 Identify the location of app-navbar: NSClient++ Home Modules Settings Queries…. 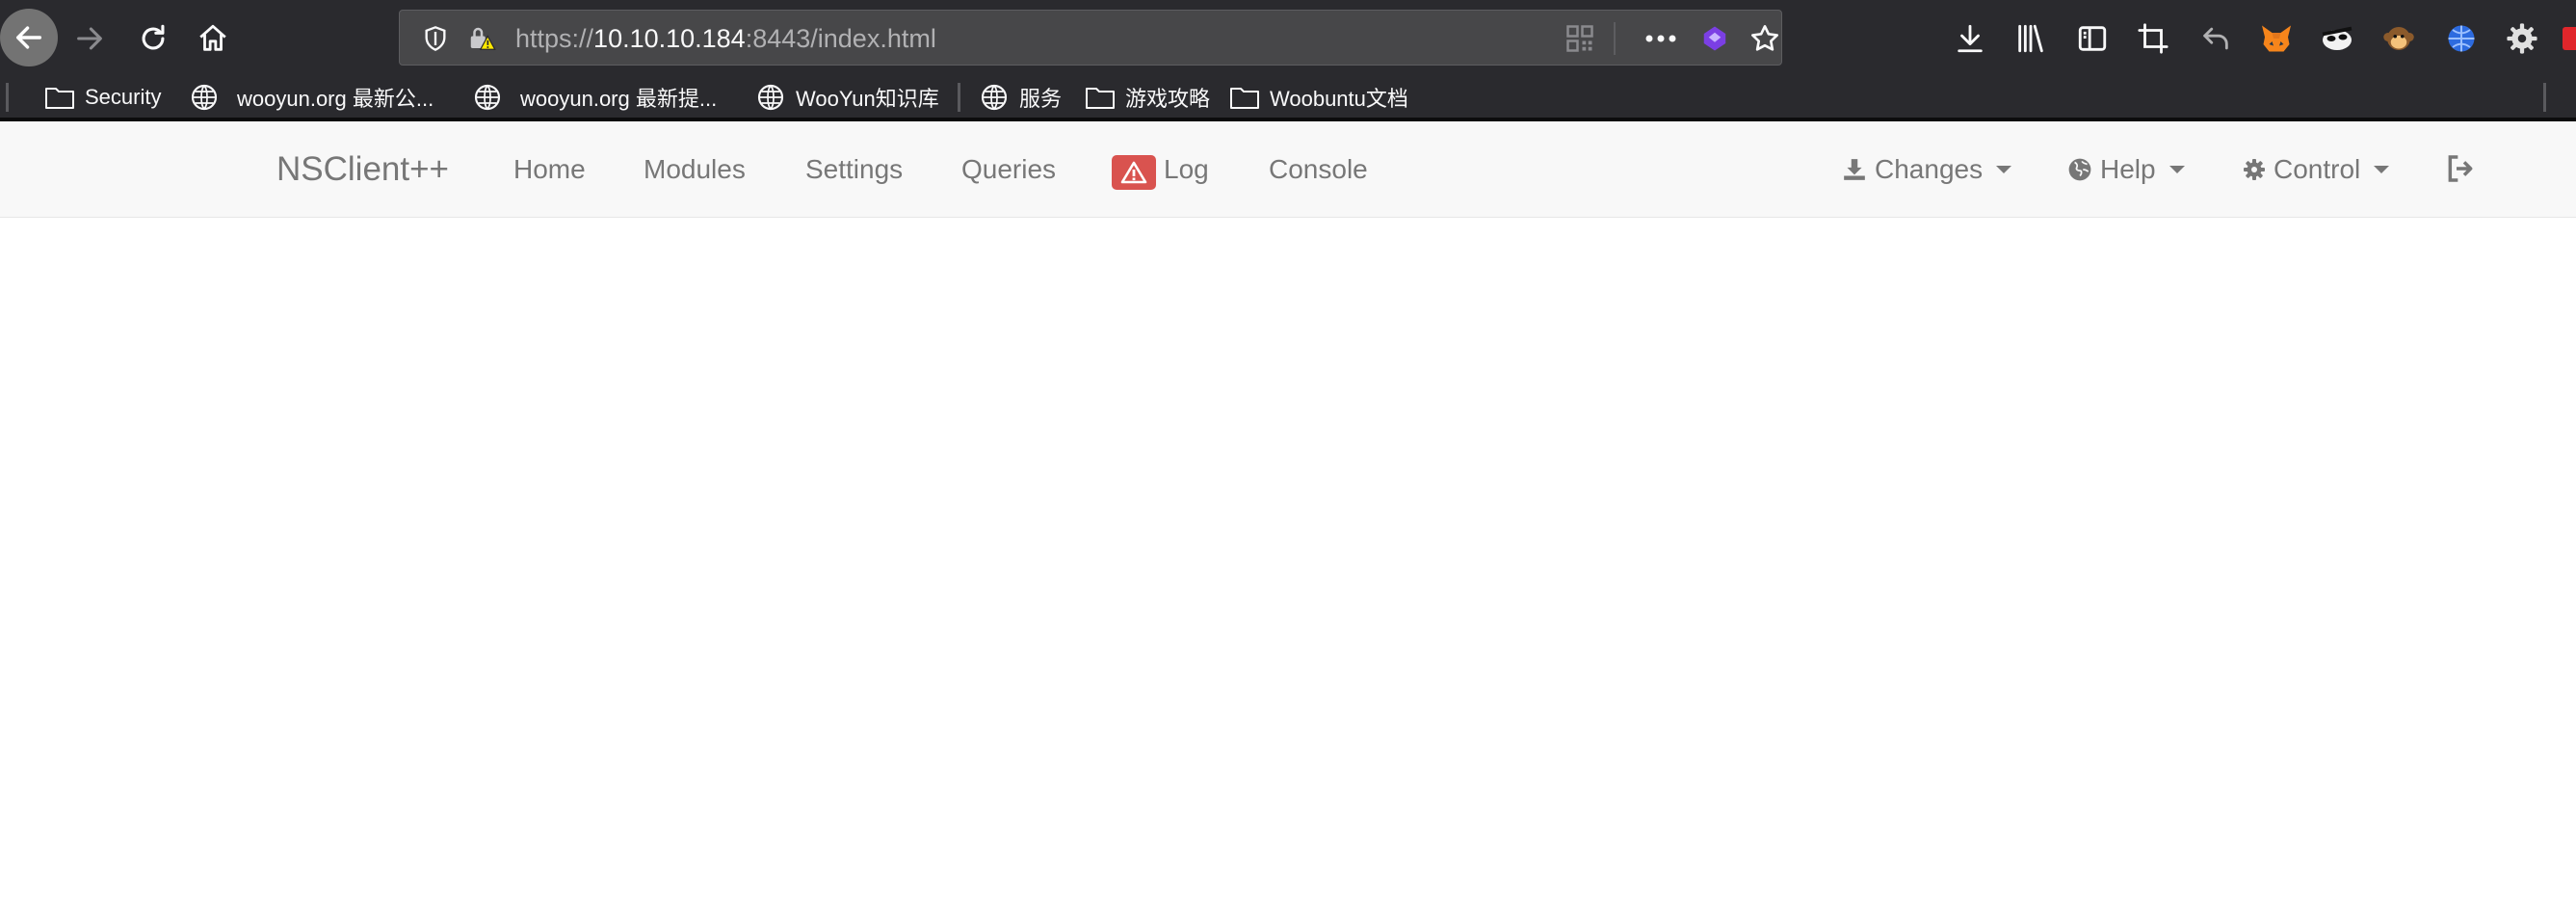
(1288, 169).